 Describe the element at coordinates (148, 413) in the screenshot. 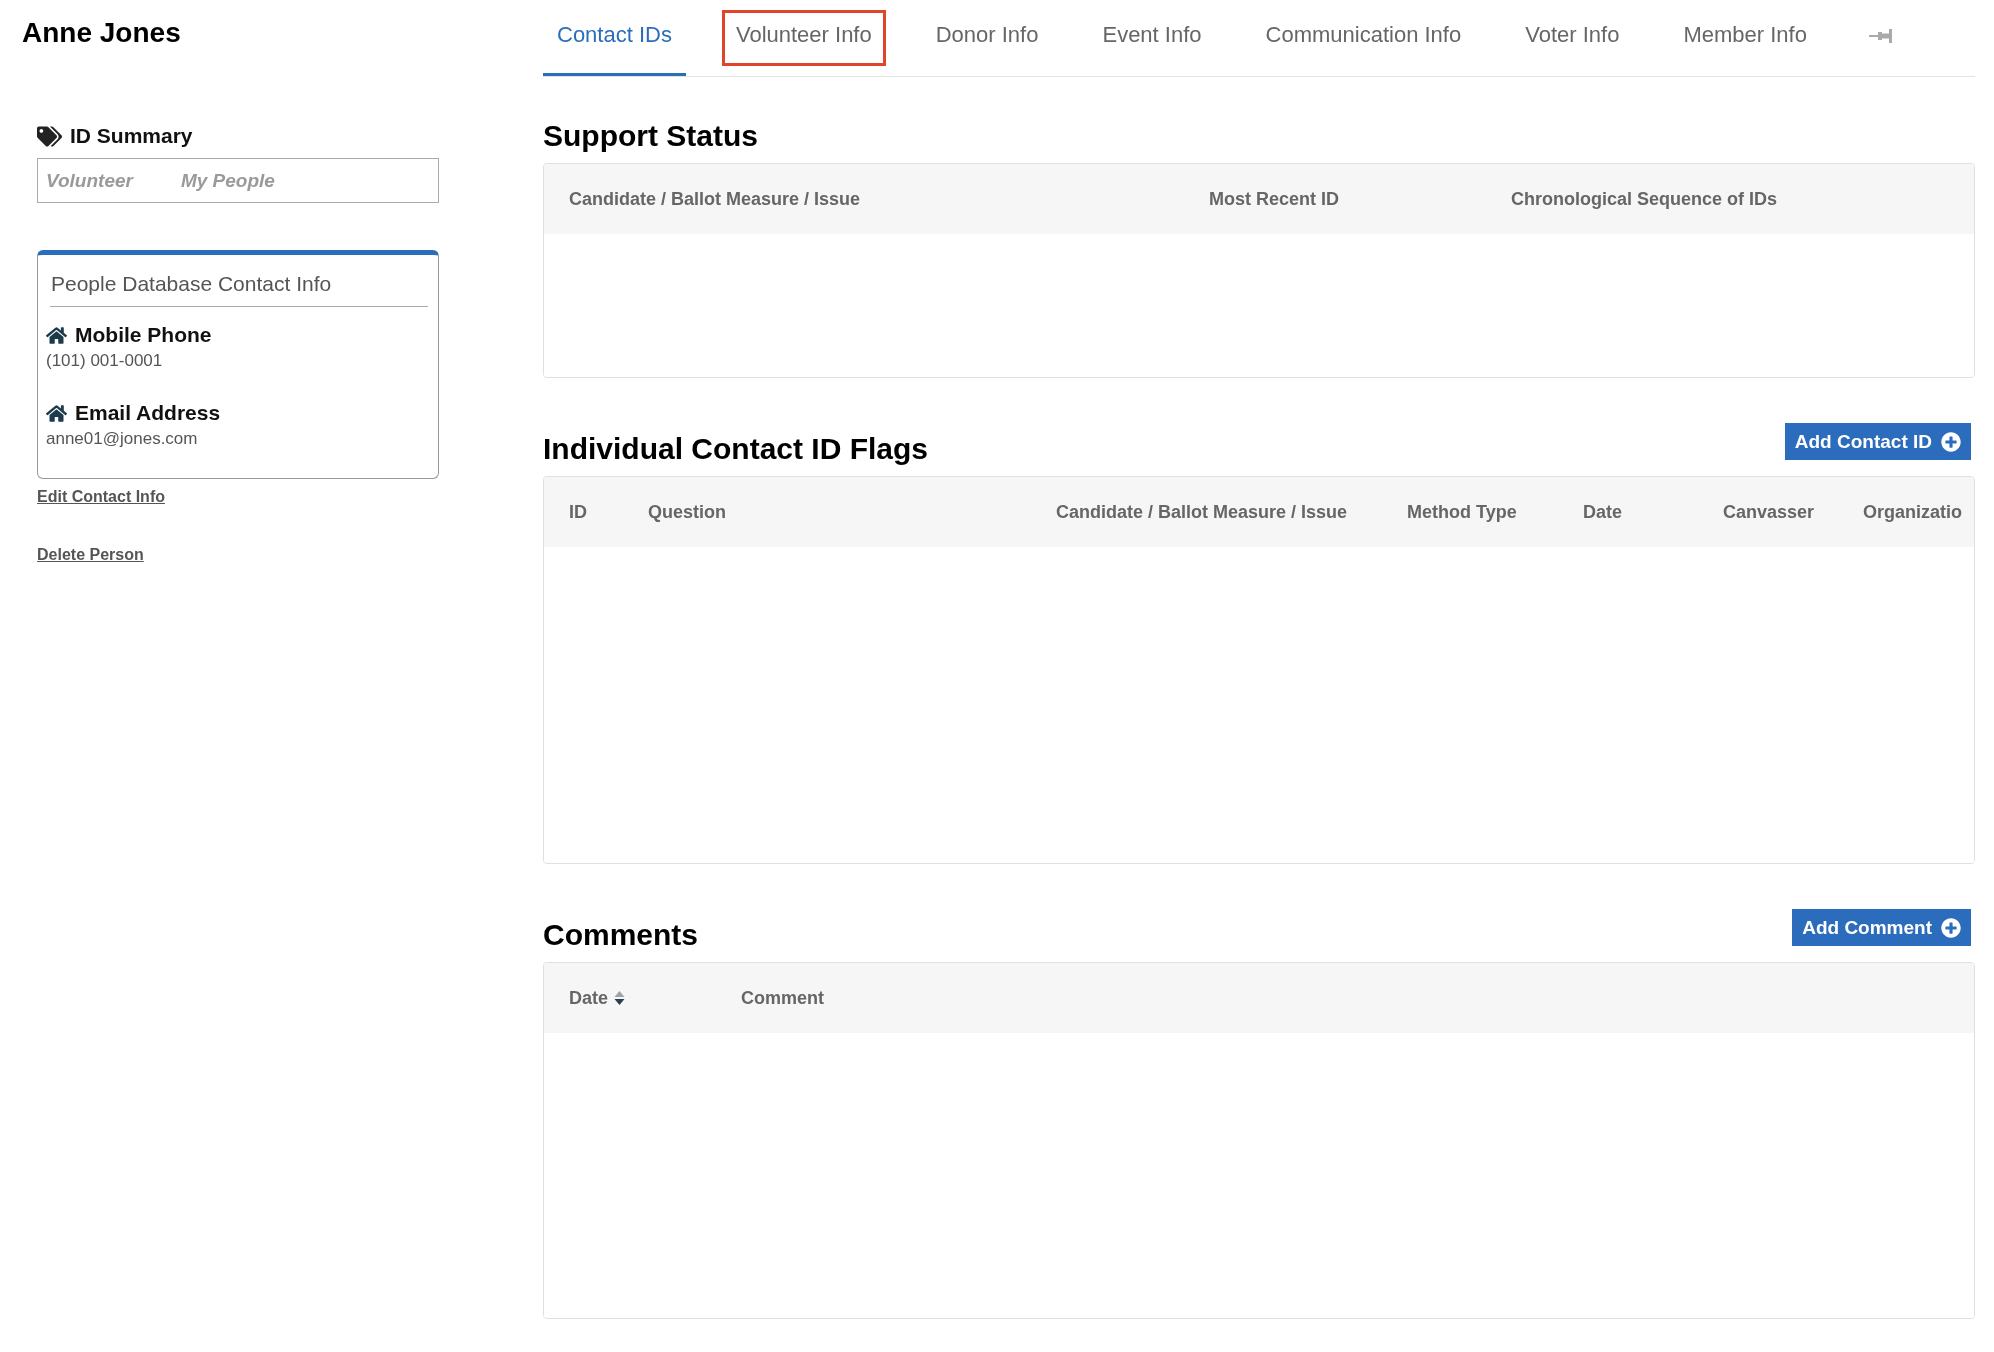

I see `contact-label: Email Address` at that location.